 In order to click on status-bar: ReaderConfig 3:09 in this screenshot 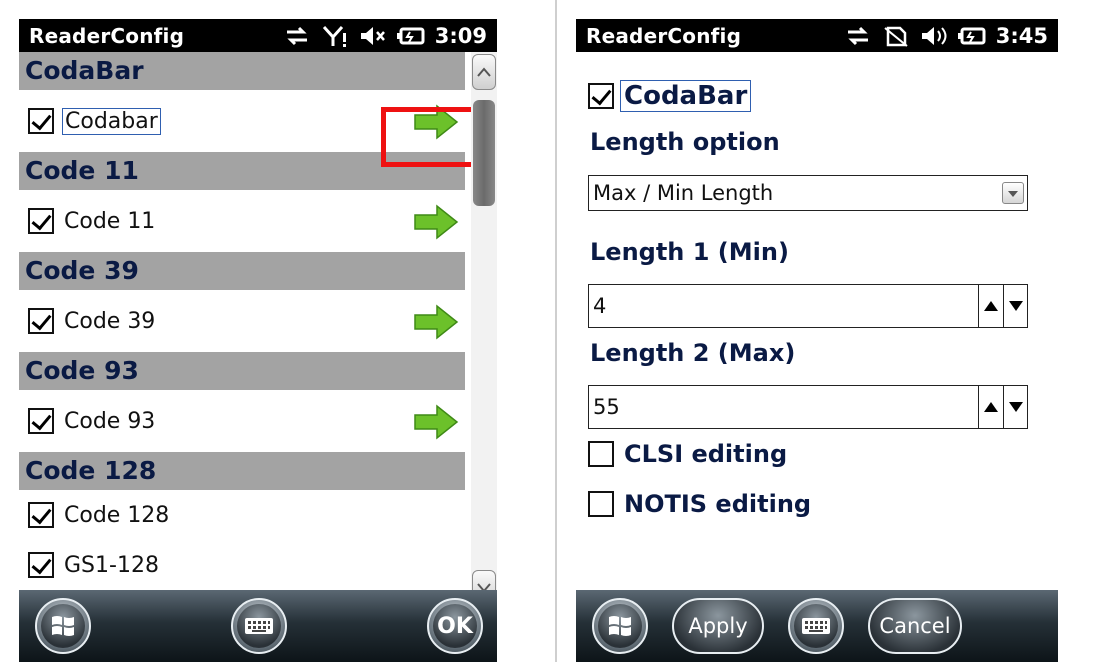, I will do `click(258, 35)`.